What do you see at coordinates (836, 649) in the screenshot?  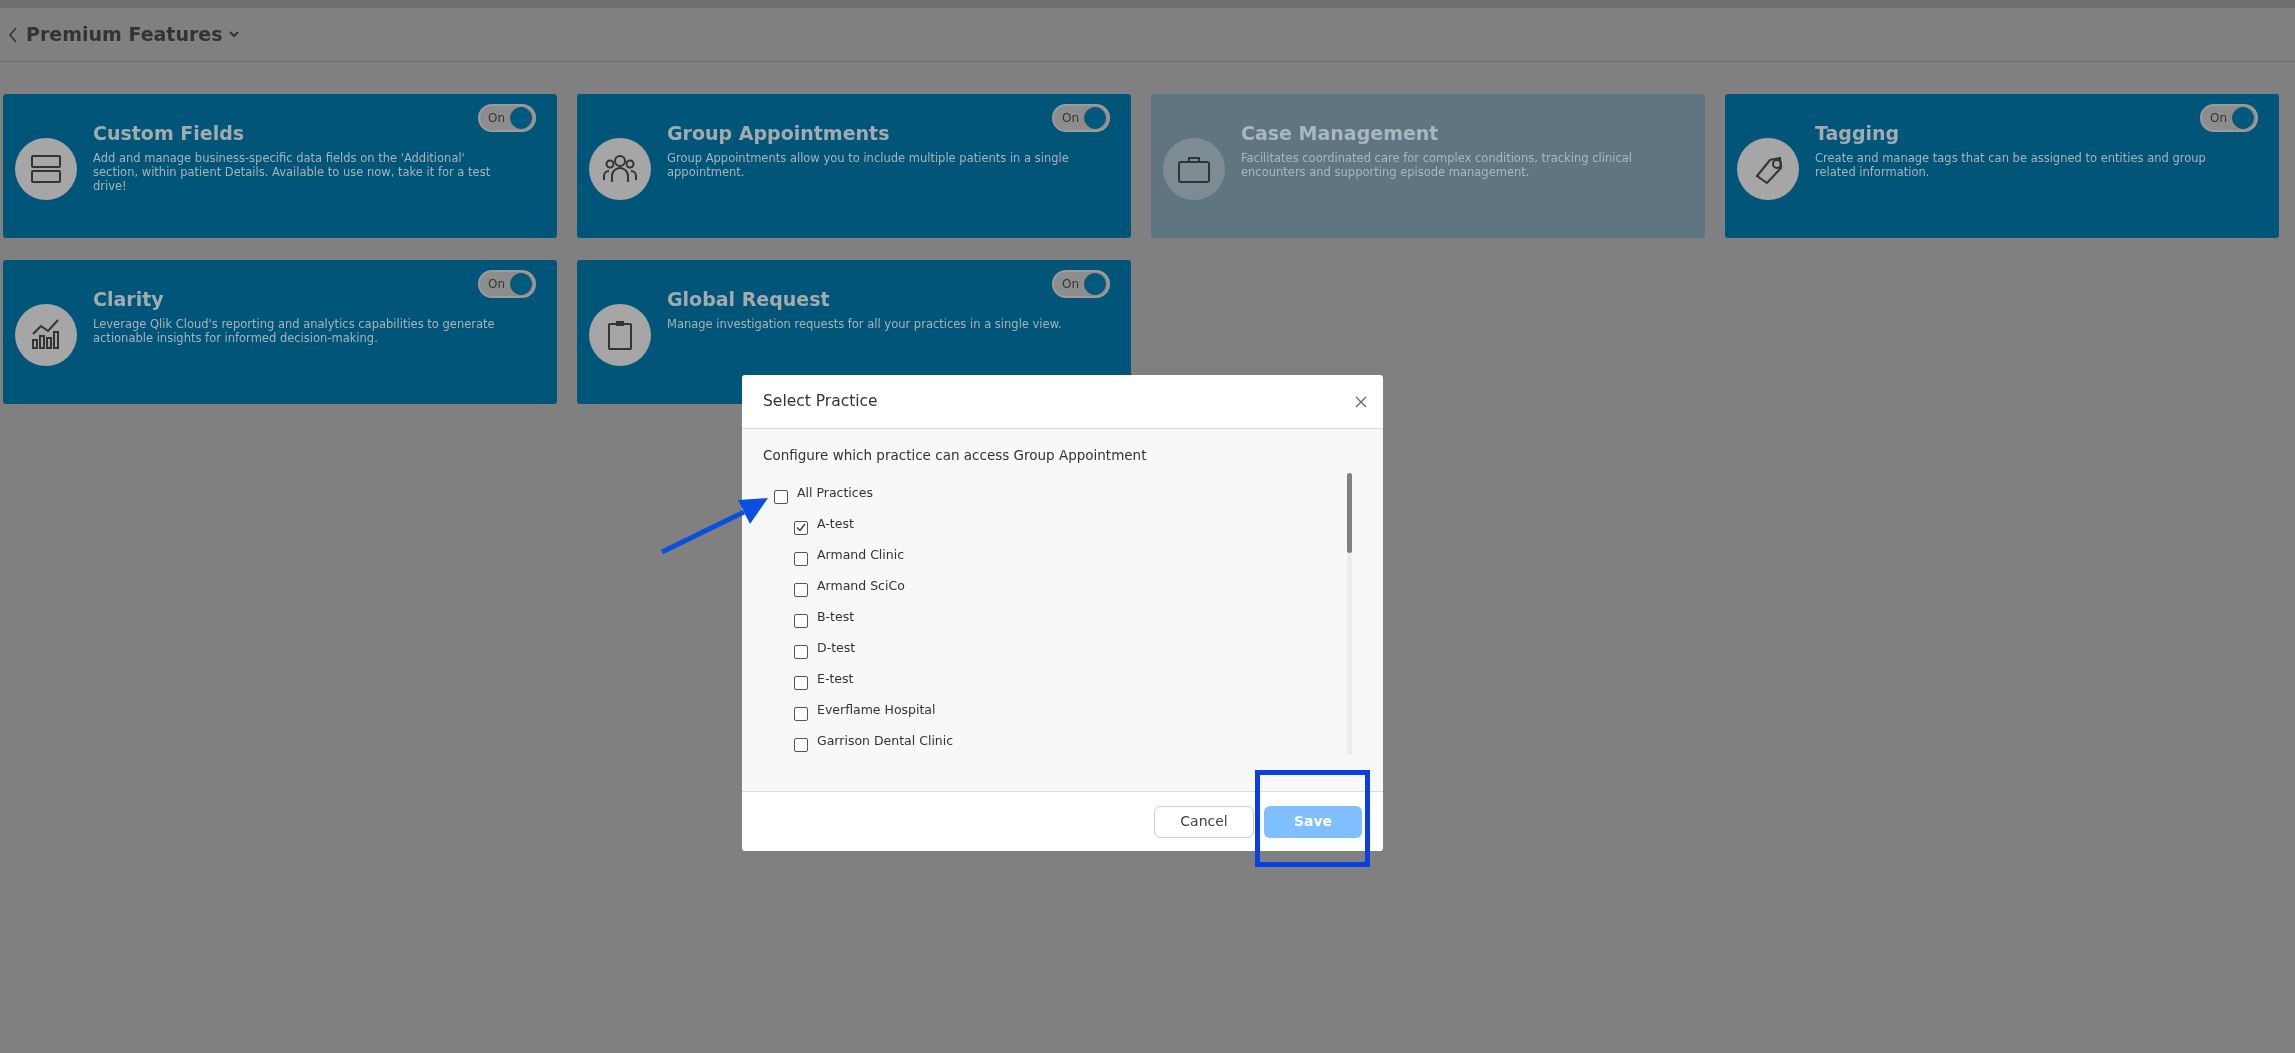 I see `practice-label: D-test` at bounding box center [836, 649].